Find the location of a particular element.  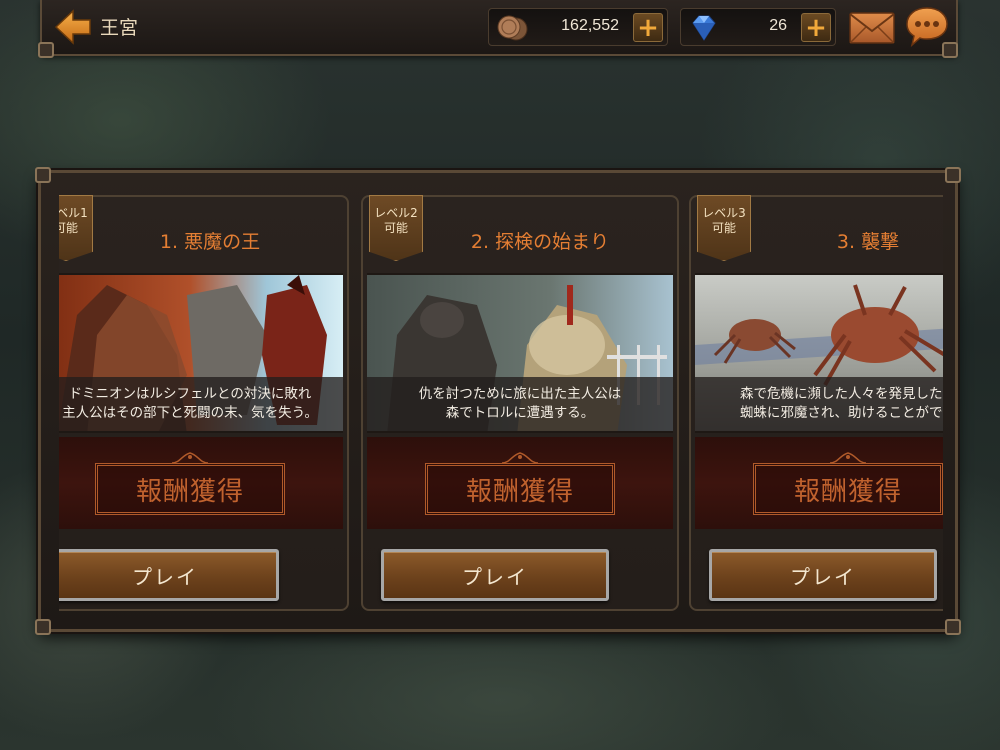

mission-title: 1. 悪魔の王 is located at coordinates (210, 242).